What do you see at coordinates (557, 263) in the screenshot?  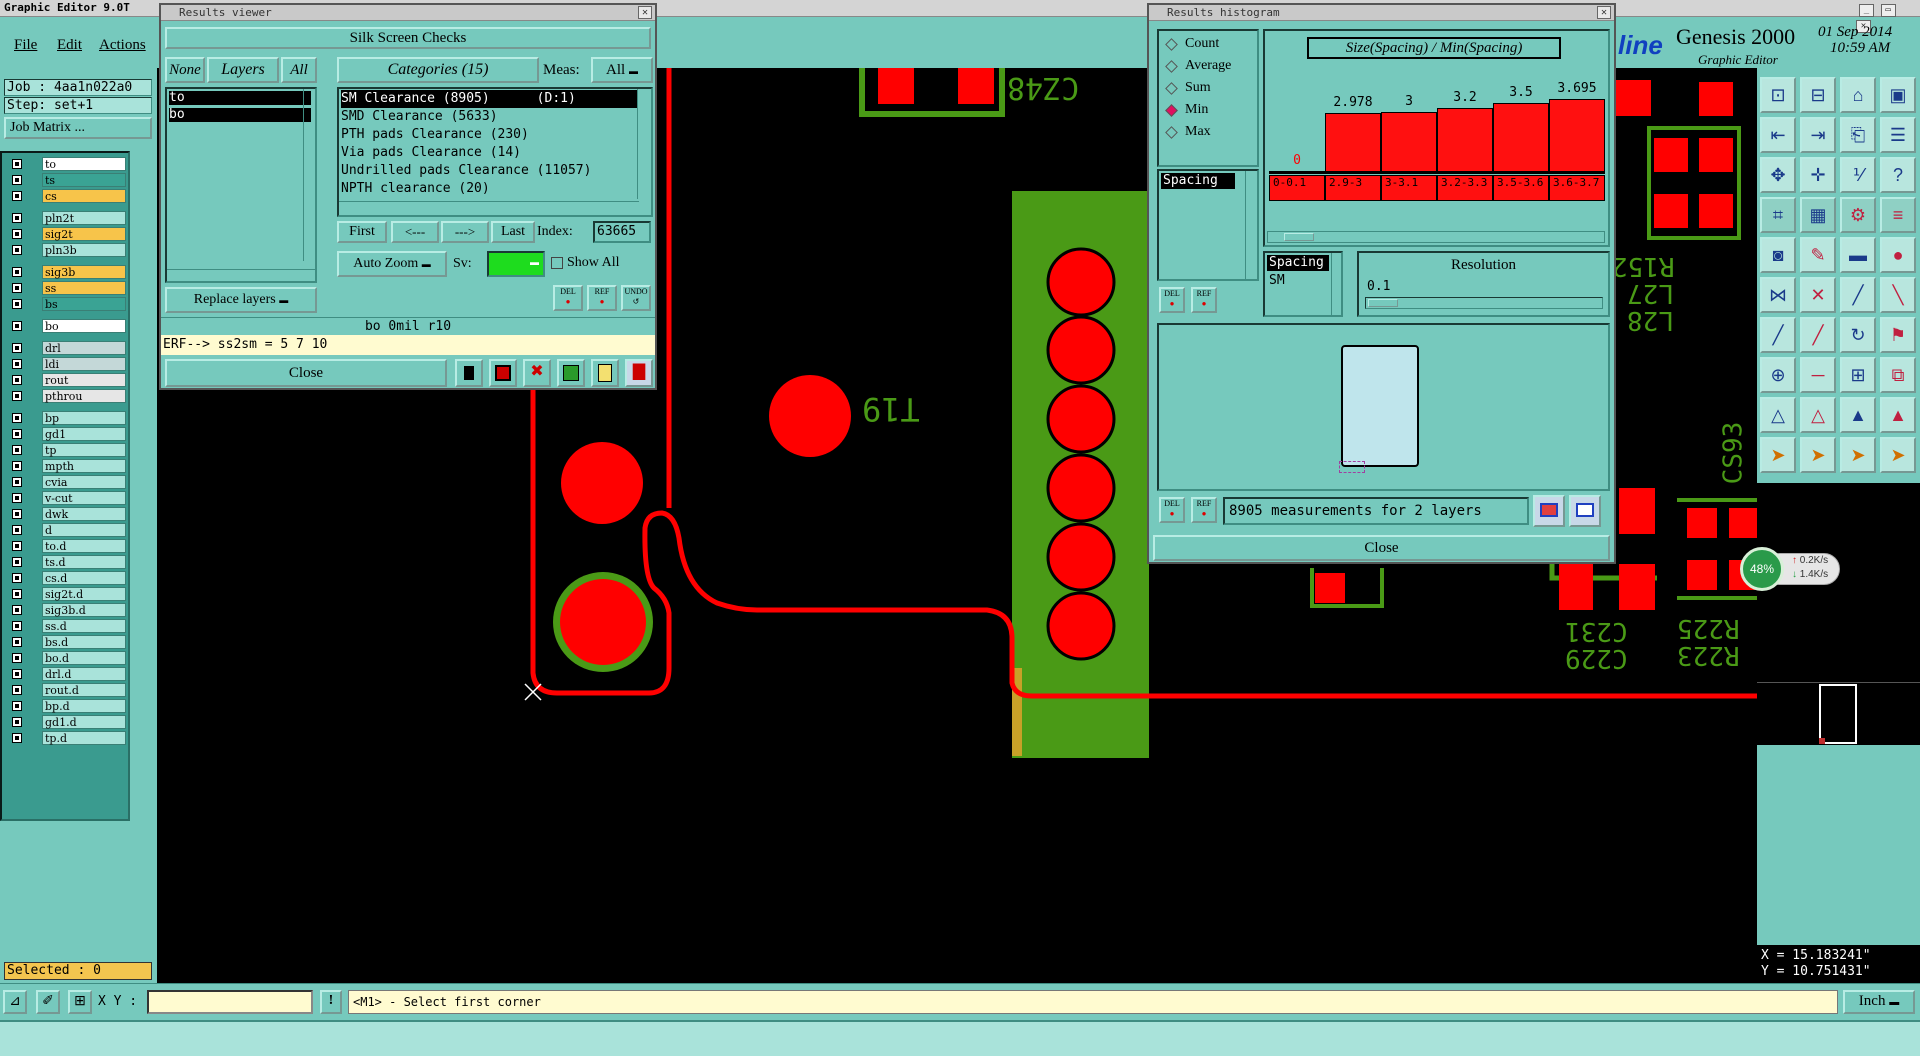 I see `show-all-checkbox` at bounding box center [557, 263].